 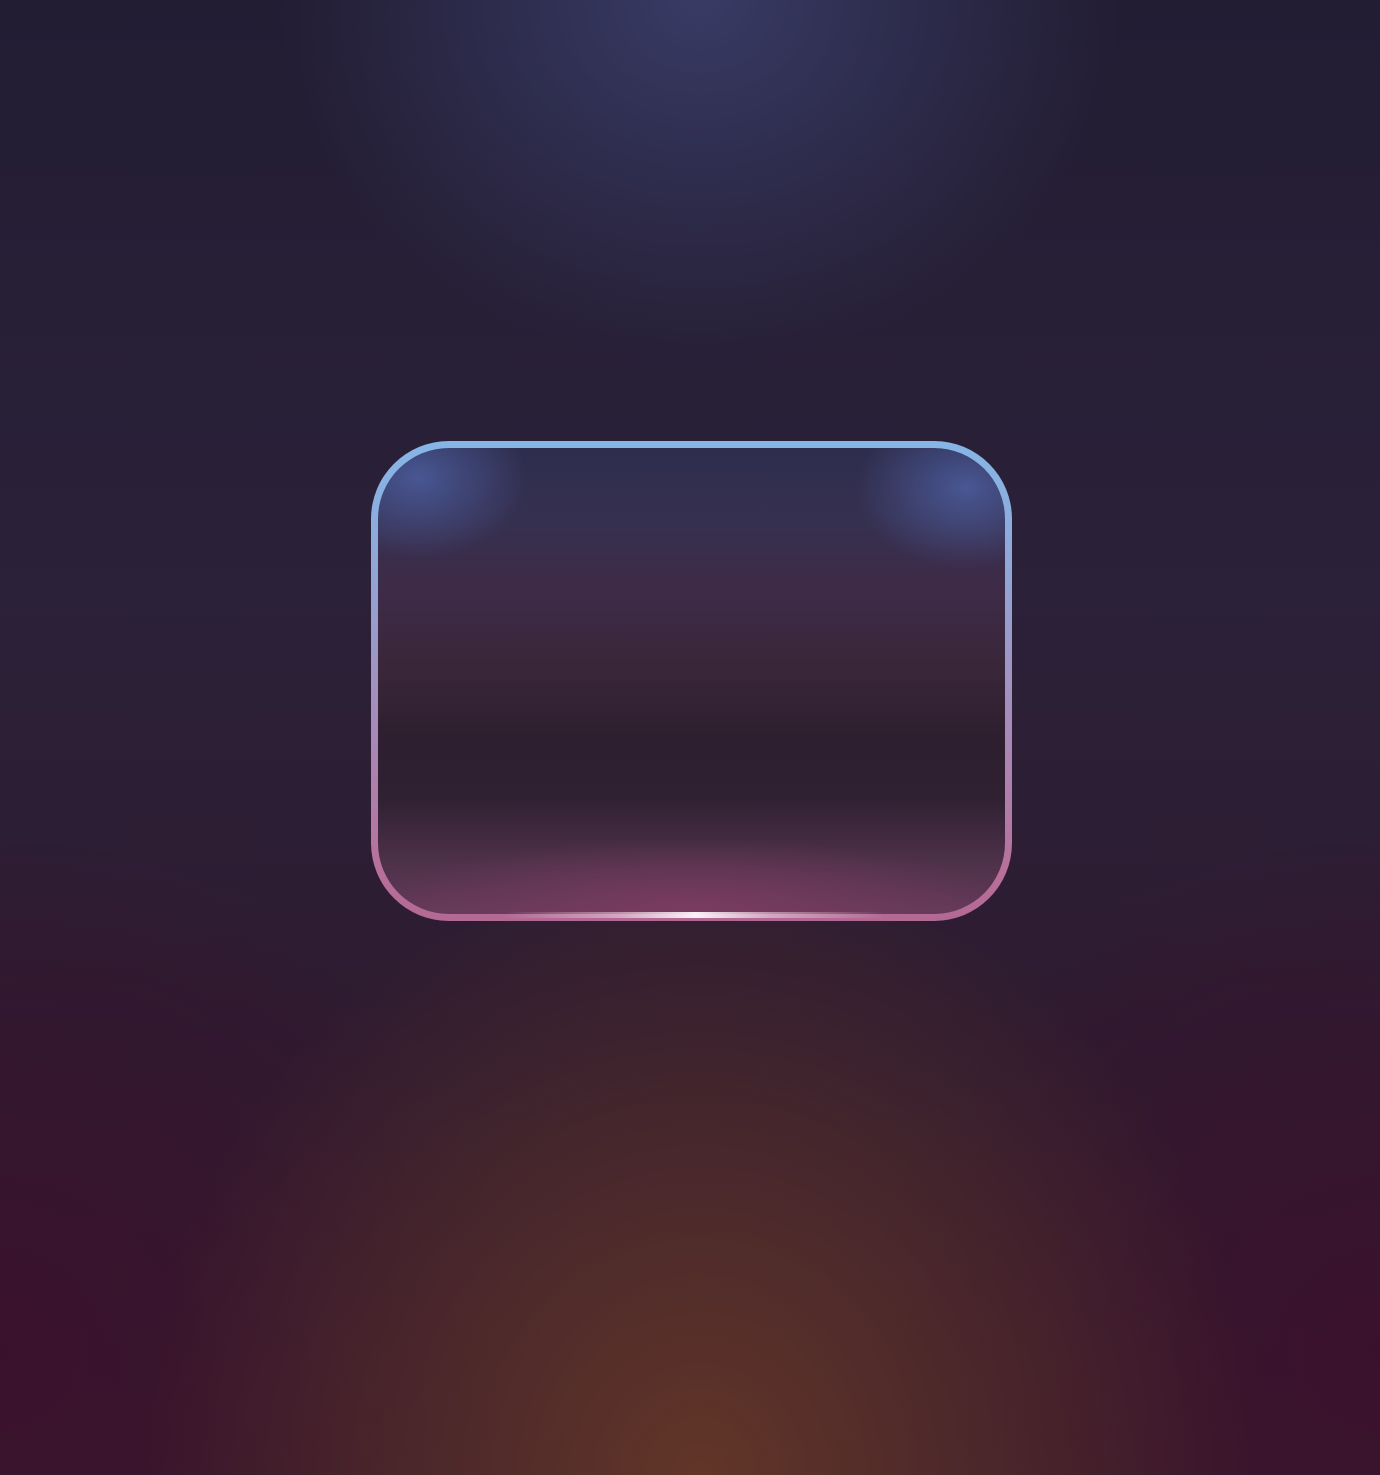 What do you see at coordinates (695, 915) in the screenshot?
I see `bottom-edge-highlight` at bounding box center [695, 915].